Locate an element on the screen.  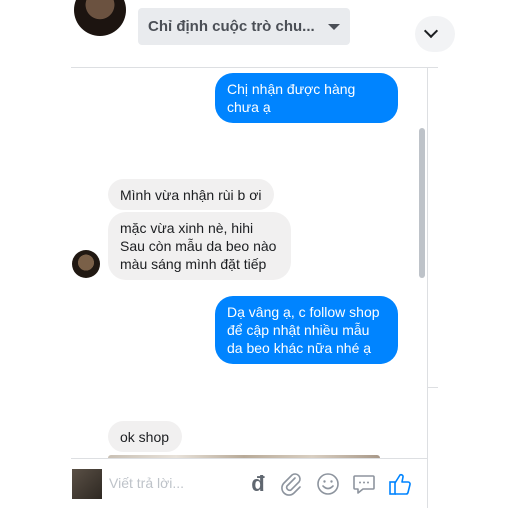
message-line: Dạ vâng ạ, c follow shop is located at coordinates (303, 312).